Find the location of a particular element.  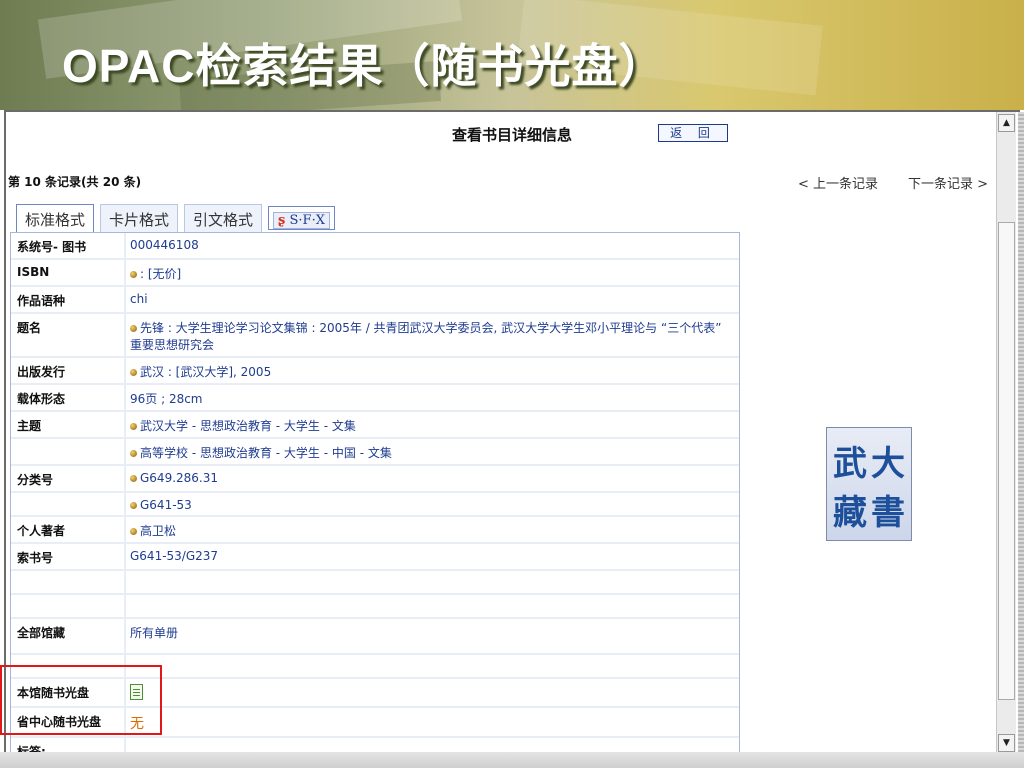

format-tabs: 标准格式 卡片格式 引文格式 ʂ S·F·X is located at coordinates (178, 219).